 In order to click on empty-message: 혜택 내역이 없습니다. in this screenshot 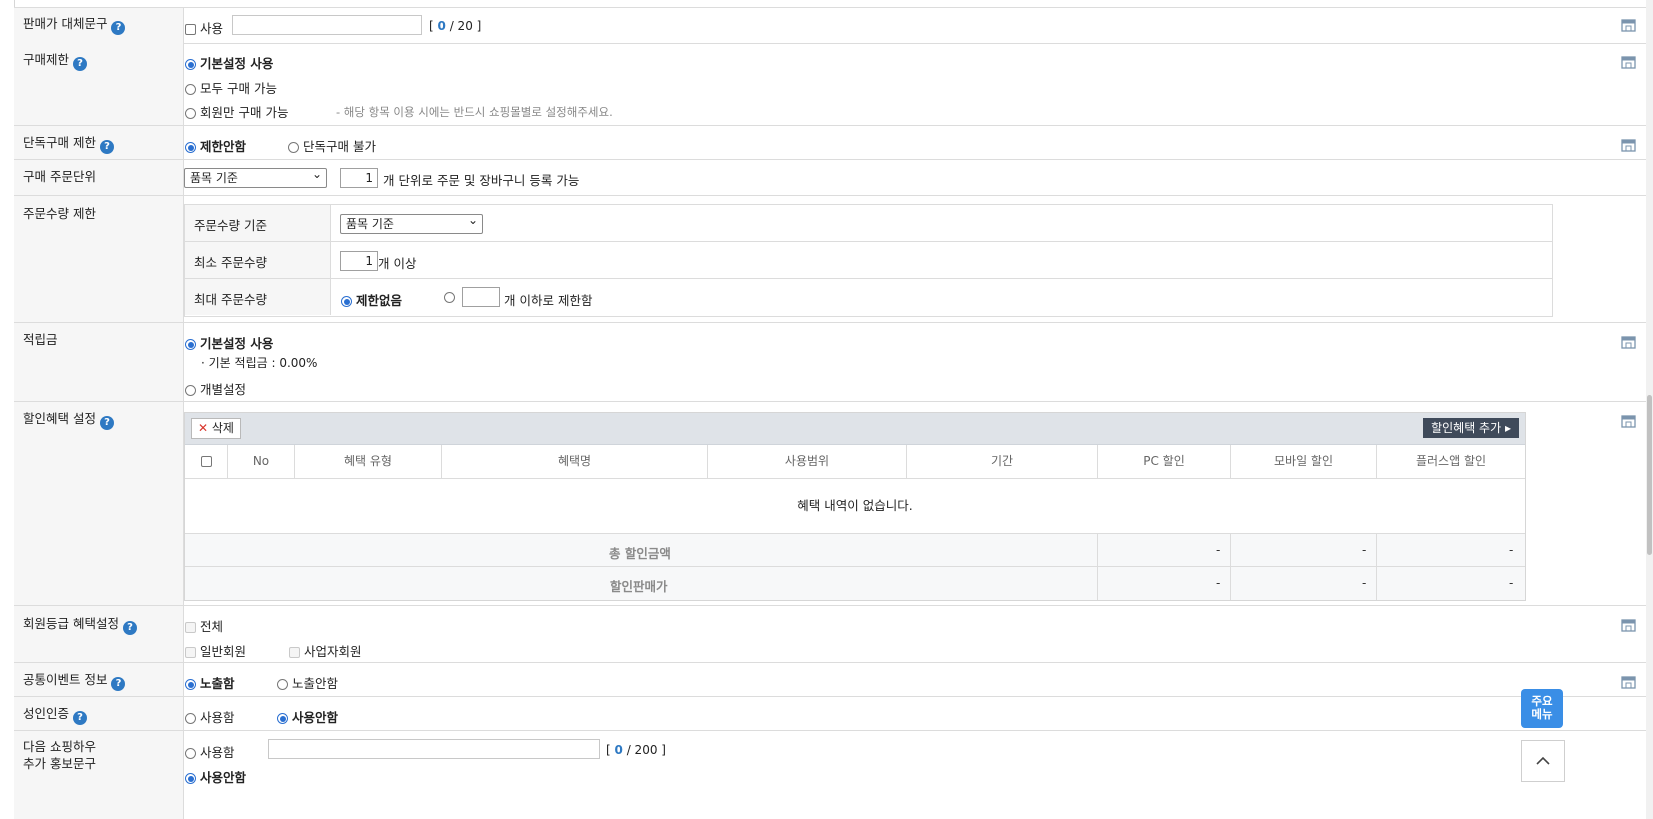, I will do `click(855, 505)`.